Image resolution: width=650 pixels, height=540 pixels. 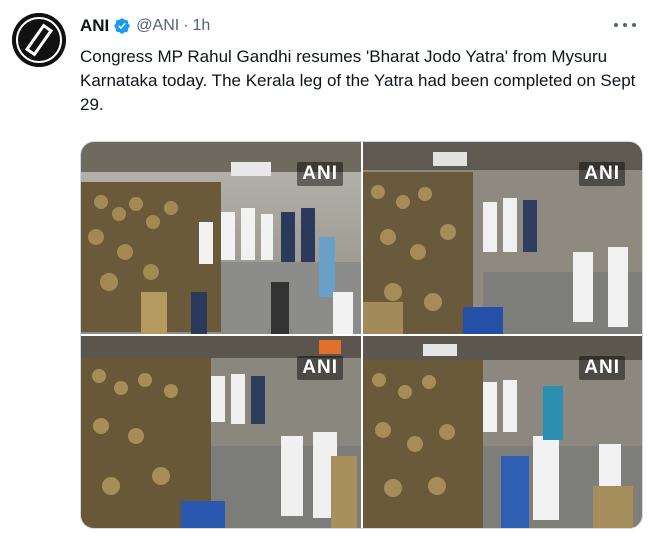 I want to click on ani-logo-icon, so click(x=39, y=40).